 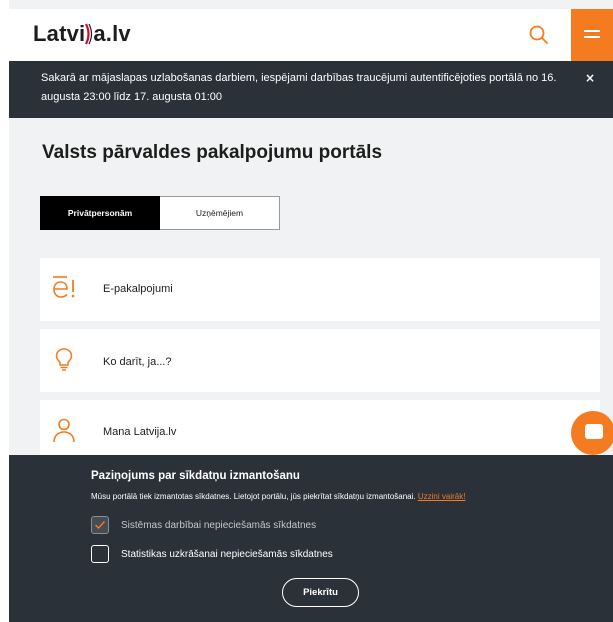 What do you see at coordinates (4, 311) in the screenshot?
I see `page-edge` at bounding box center [4, 311].